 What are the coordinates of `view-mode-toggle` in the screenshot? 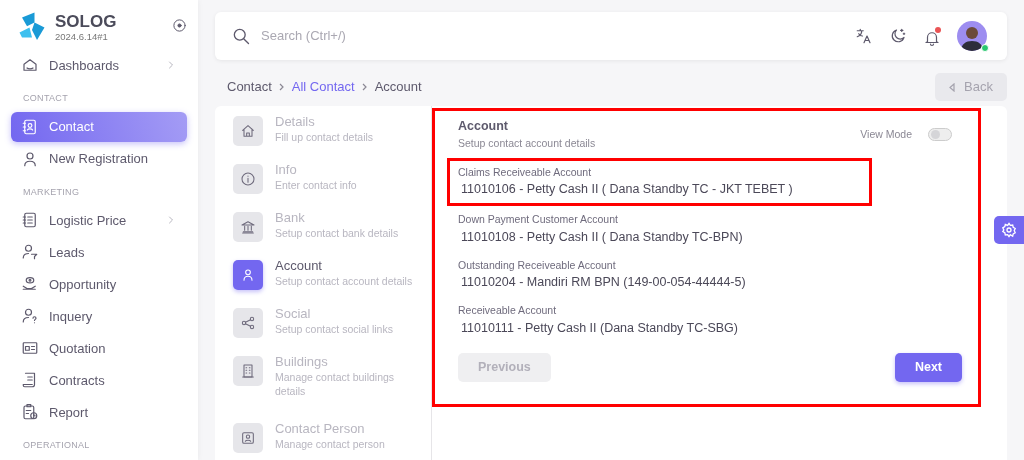 It's located at (940, 135).